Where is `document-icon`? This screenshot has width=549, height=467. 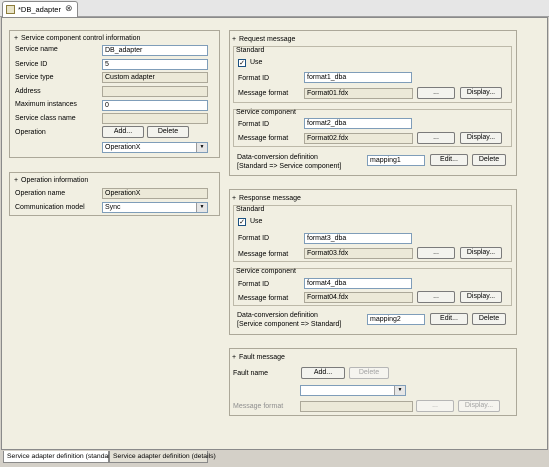 document-icon is located at coordinates (10, 9).